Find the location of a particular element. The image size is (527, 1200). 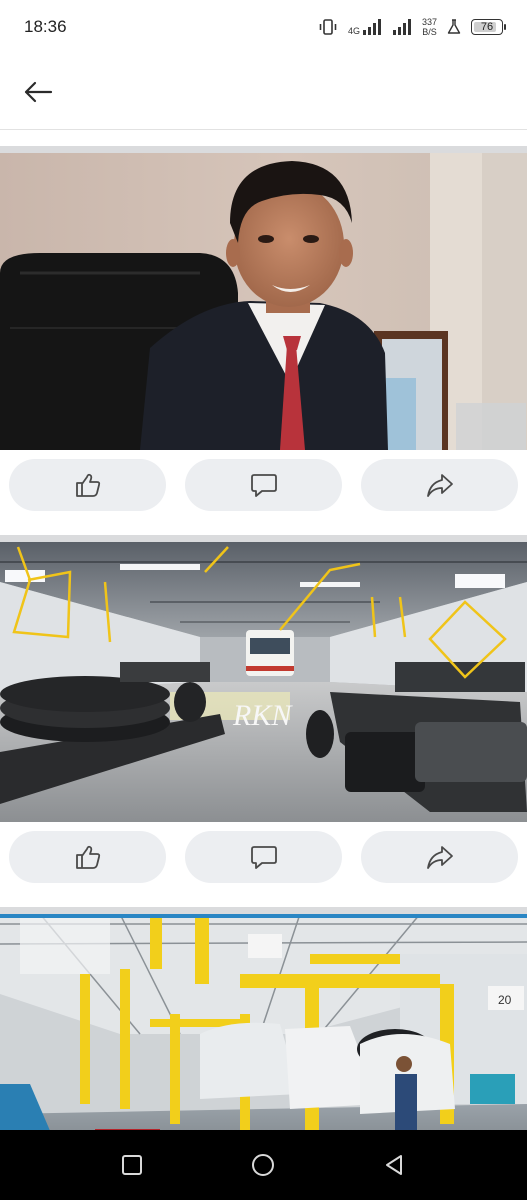

status-icons: 4G 337 B/S 76 is located at coordinates (412, 27).